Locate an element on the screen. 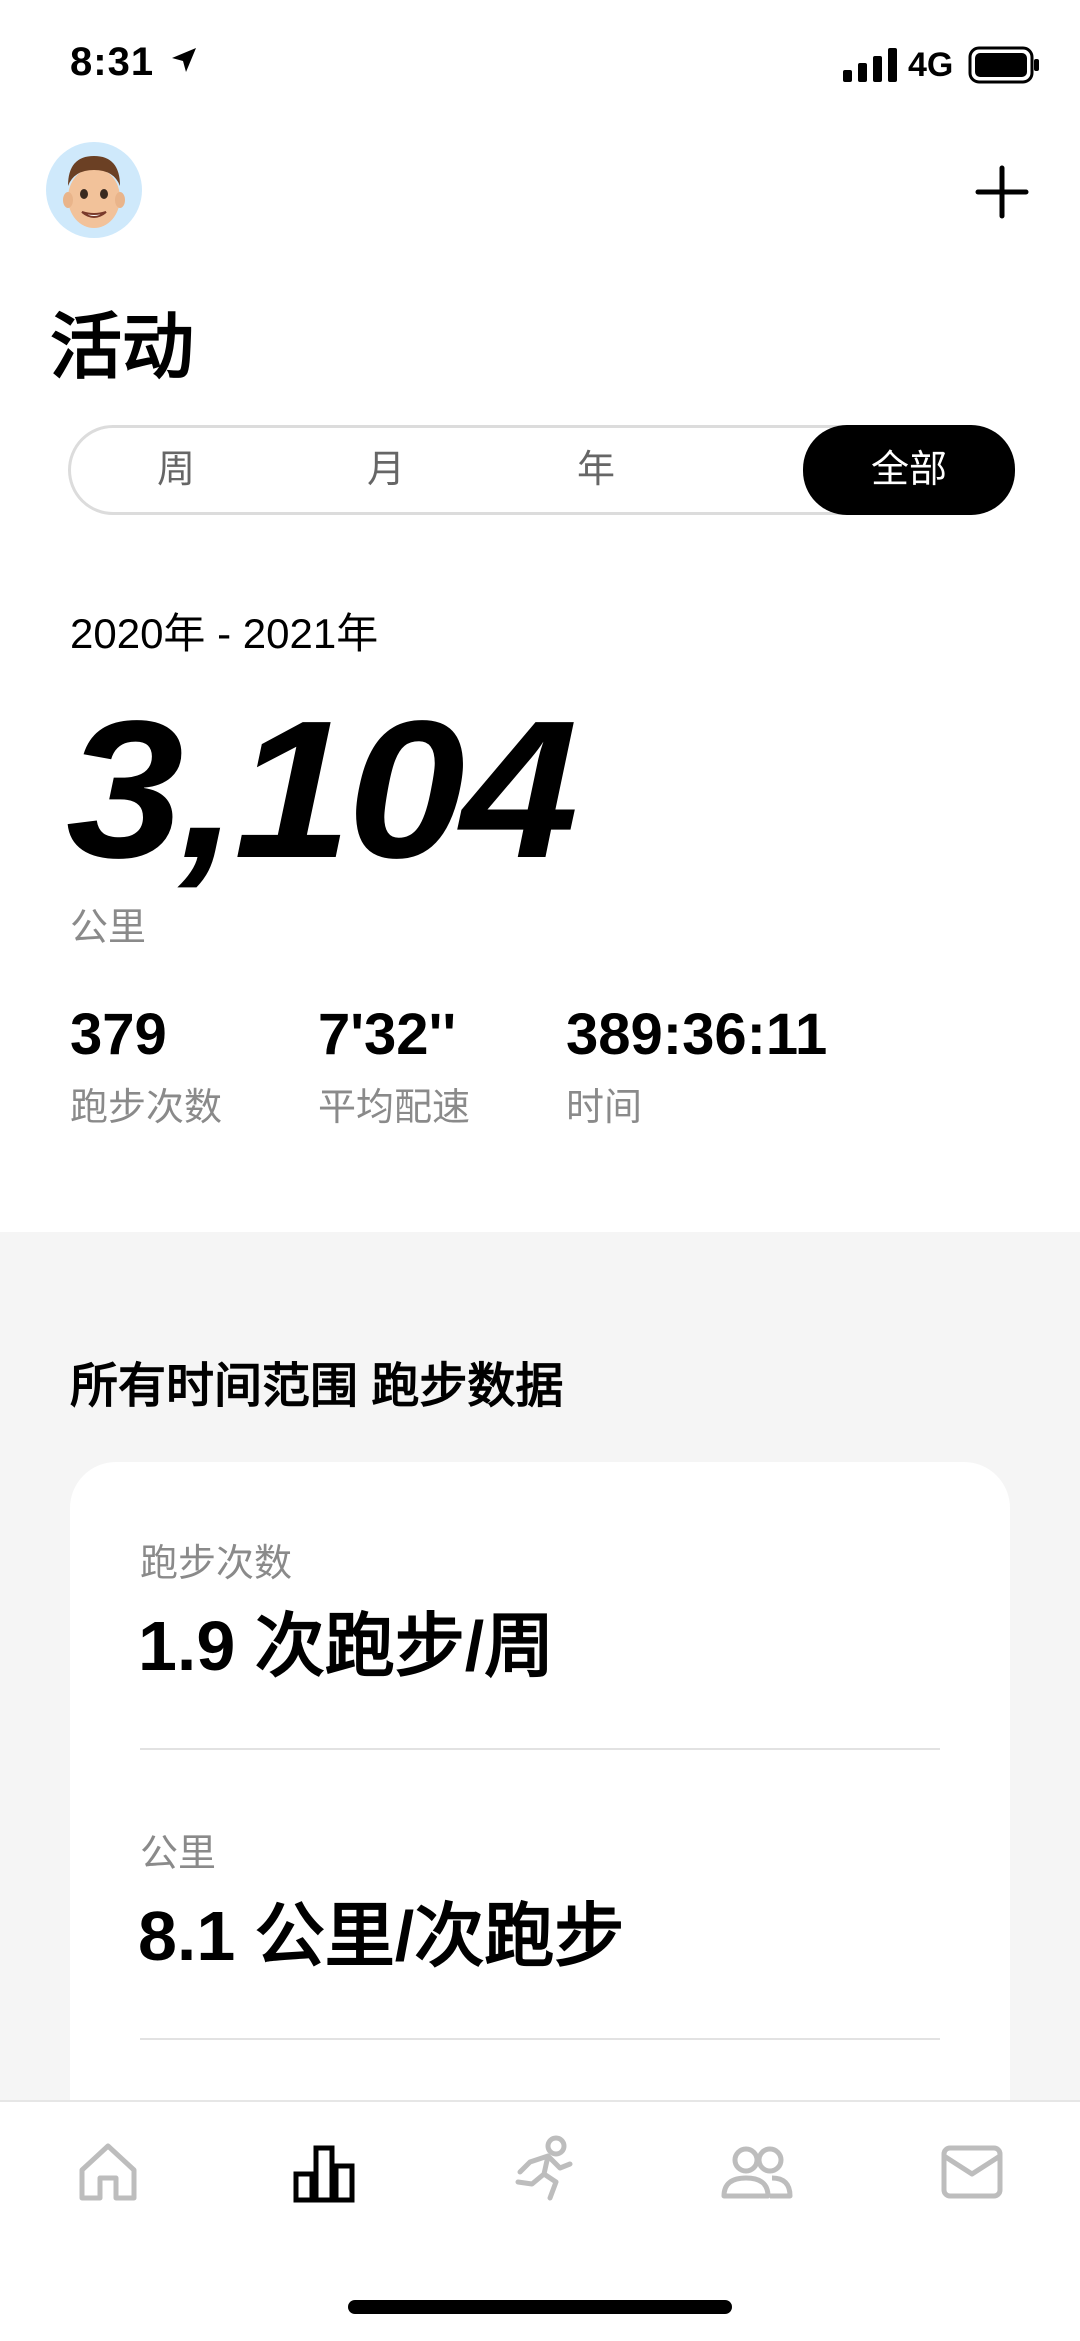 The height and width of the screenshot is (2341, 1080). memoji-avatar-icon is located at coordinates (94, 192).